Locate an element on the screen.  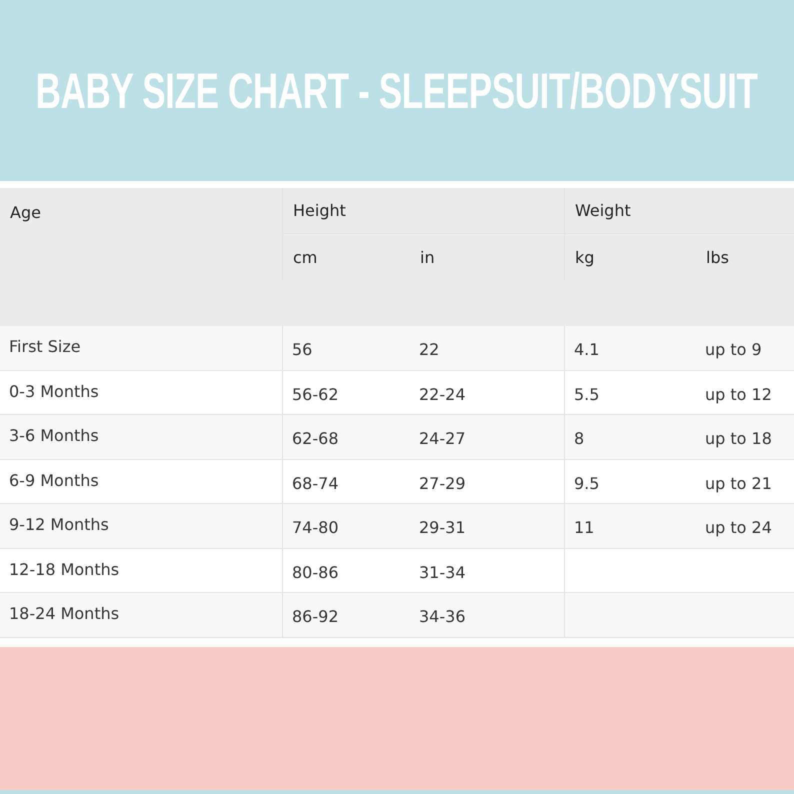
table-cell: 31-34 is located at coordinates (442, 572).